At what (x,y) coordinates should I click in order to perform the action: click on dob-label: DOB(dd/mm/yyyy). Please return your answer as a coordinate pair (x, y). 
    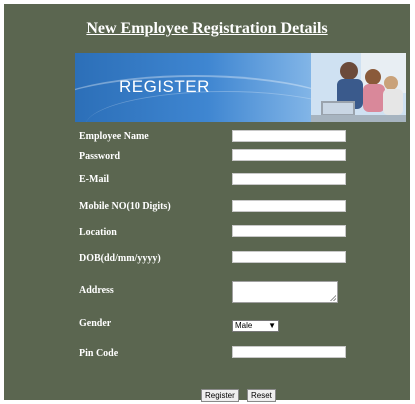
    Looking at the image, I should click on (120, 258).